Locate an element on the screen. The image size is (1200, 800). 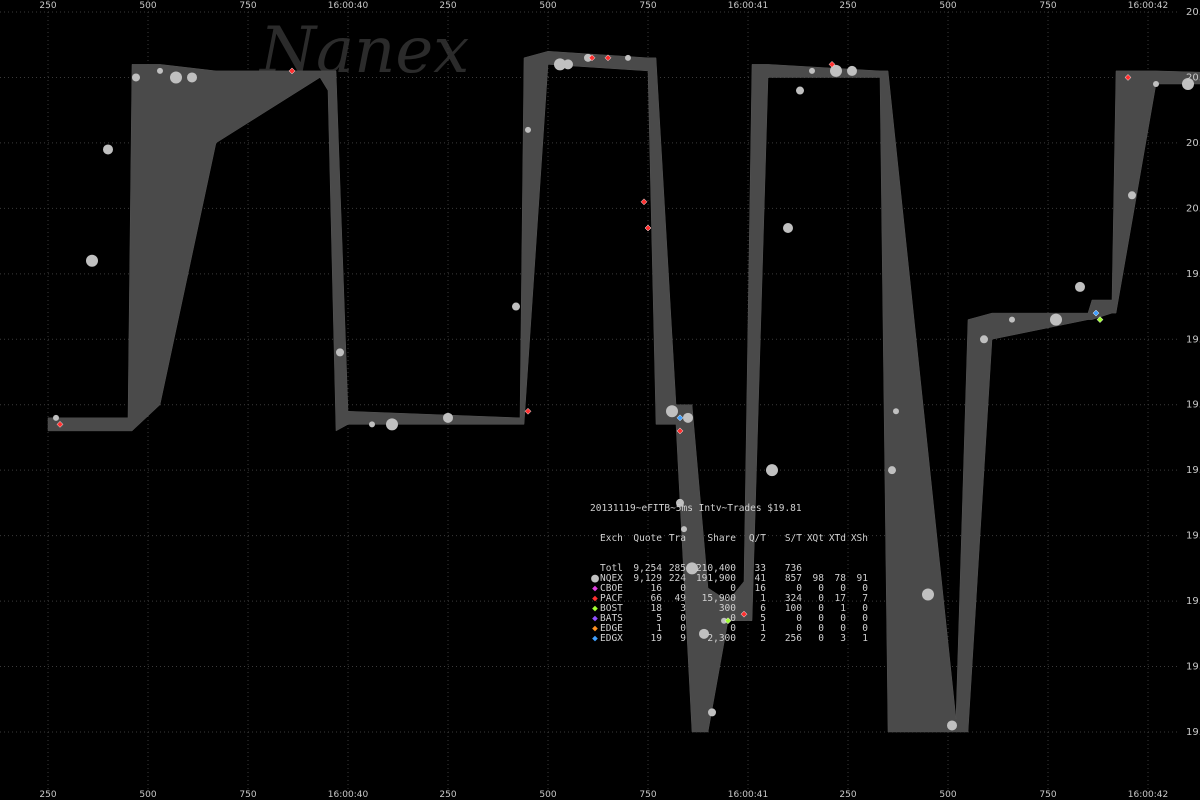
legend-header-row: Exch Quote Tra Share Q/T S/T XQt XTd XSh is located at coordinates (729, 539).